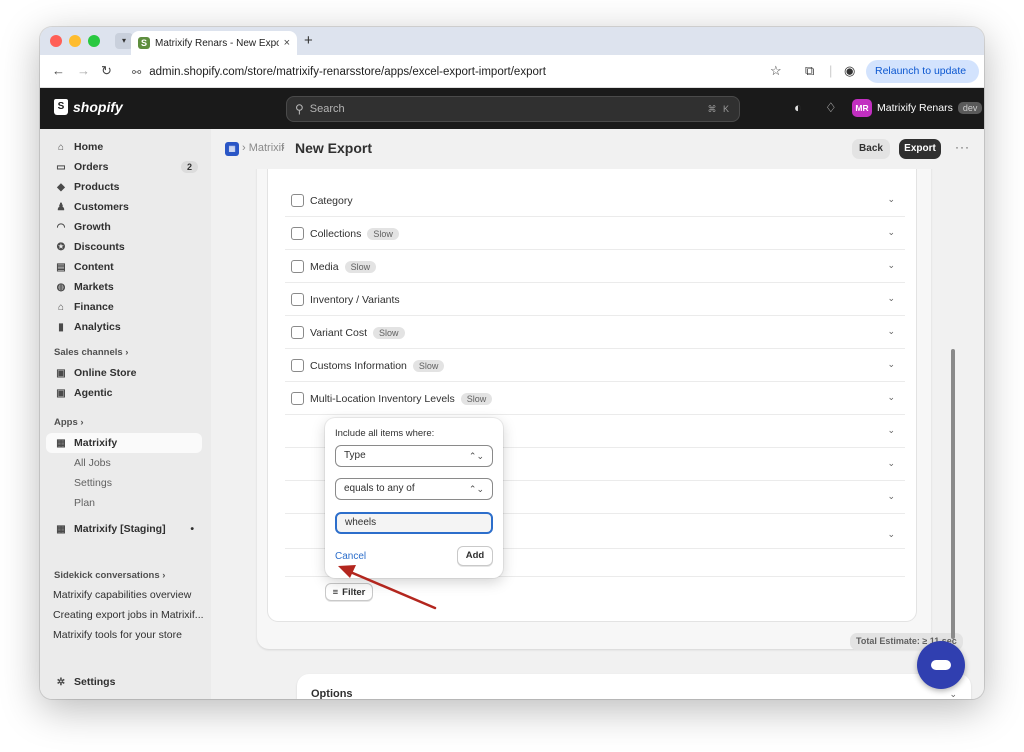  I want to click on extensions-icon: ⧉, so click(809, 71).